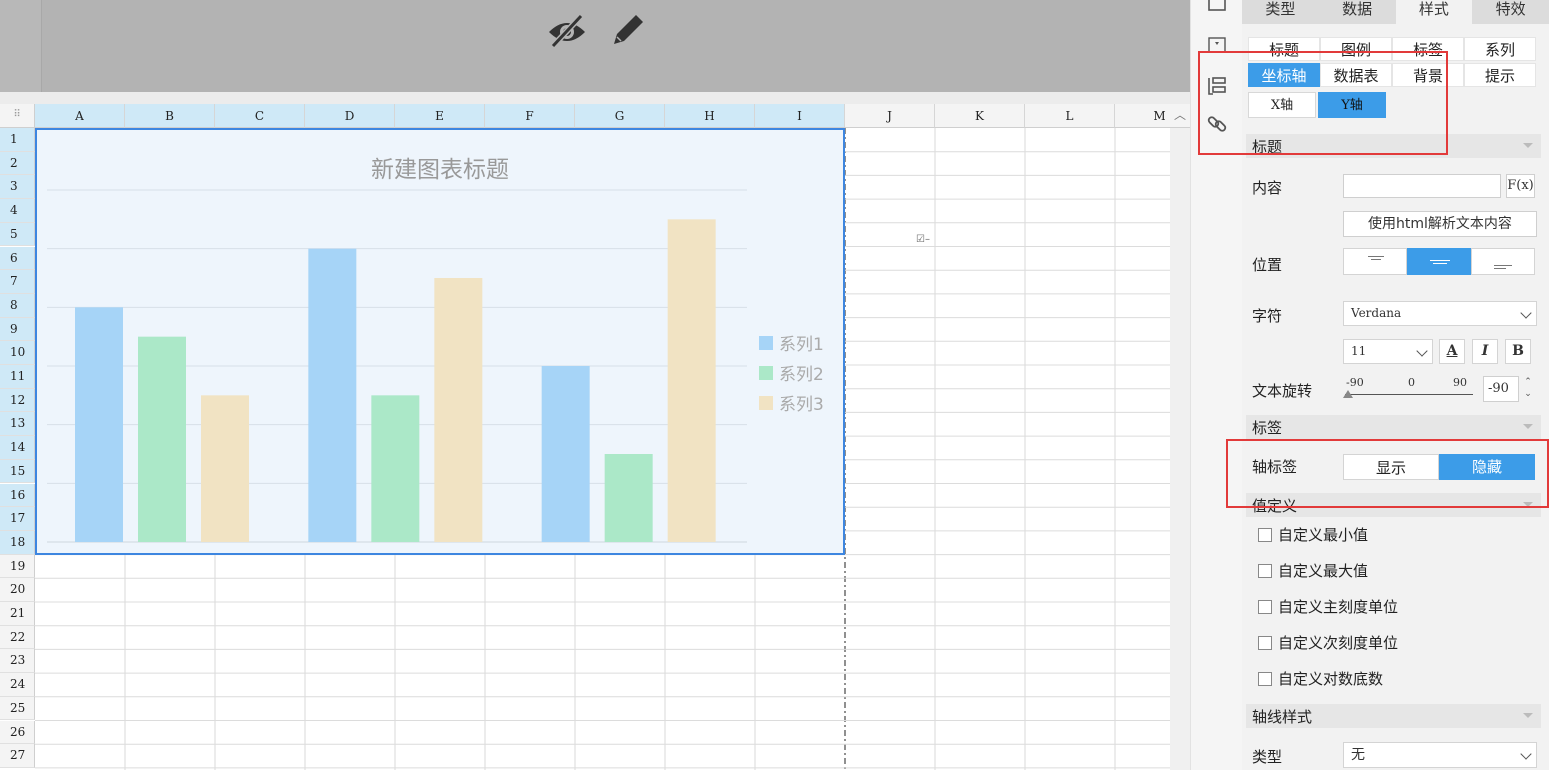 The image size is (1549, 770). What do you see at coordinates (1411, 382) in the screenshot?
I see `rotation-tick-zero: 0` at bounding box center [1411, 382].